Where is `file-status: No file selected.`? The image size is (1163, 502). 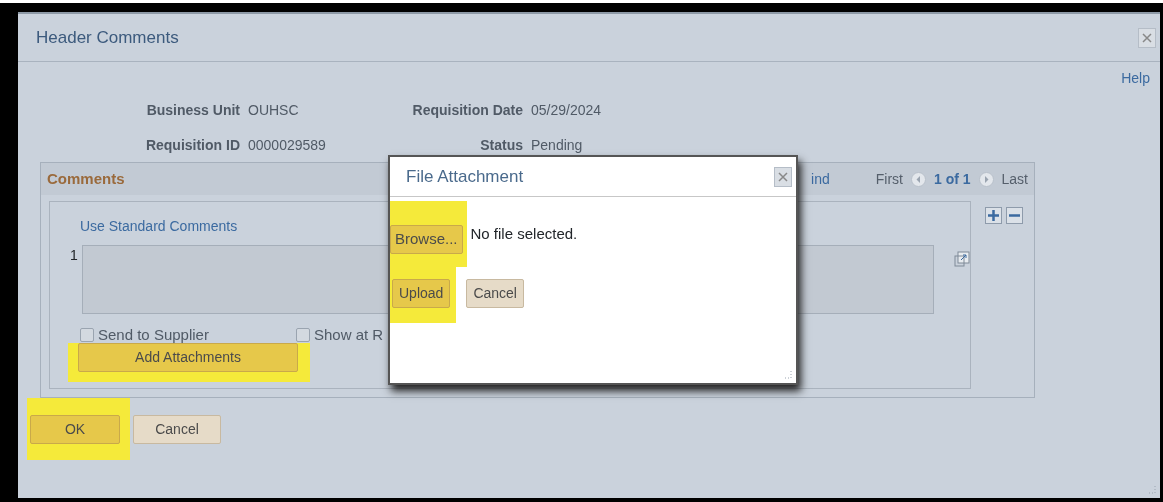 file-status: No file selected. is located at coordinates (524, 233).